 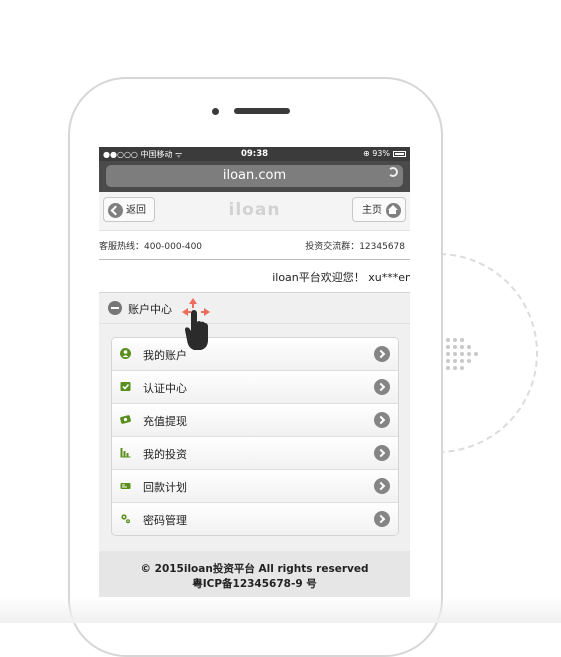 What do you see at coordinates (254, 154) in the screenshot?
I see `status-bar: ●●○○○ 中国移动 ᯤ 09:38 ⊕ 93%` at bounding box center [254, 154].